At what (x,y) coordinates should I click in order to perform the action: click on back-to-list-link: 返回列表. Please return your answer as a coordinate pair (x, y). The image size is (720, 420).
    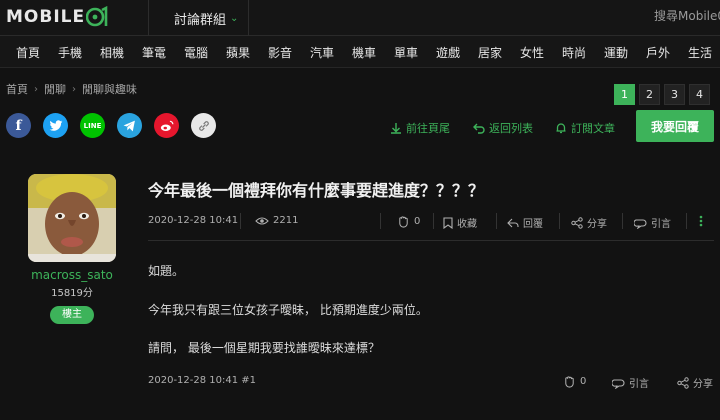
    Looking at the image, I should click on (503, 128).